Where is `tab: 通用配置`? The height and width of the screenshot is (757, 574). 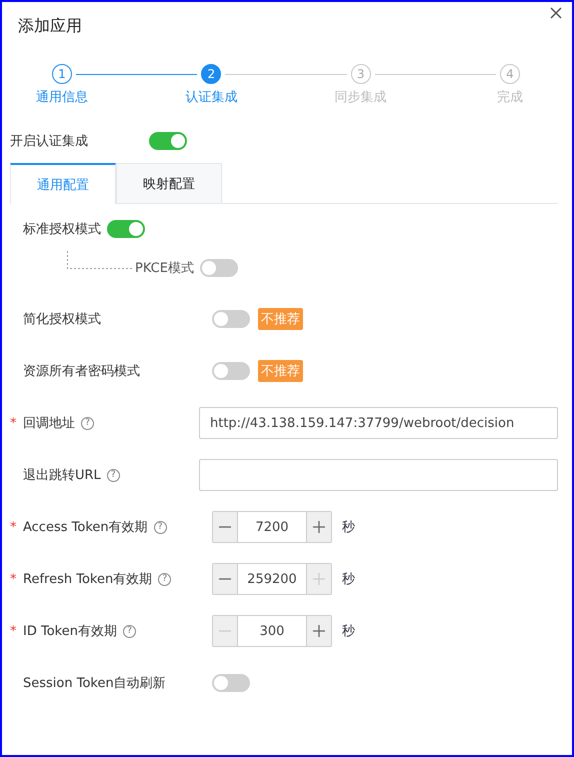 tab: 通用配置 is located at coordinates (63, 183).